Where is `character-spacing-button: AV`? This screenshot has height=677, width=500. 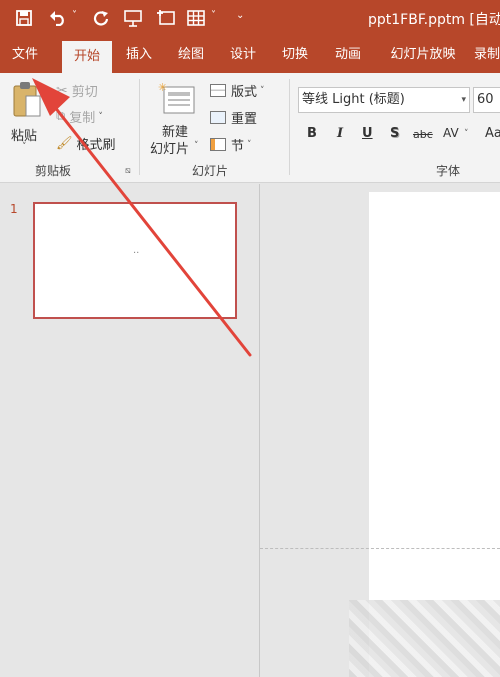 character-spacing-button: AV is located at coordinates (451, 133).